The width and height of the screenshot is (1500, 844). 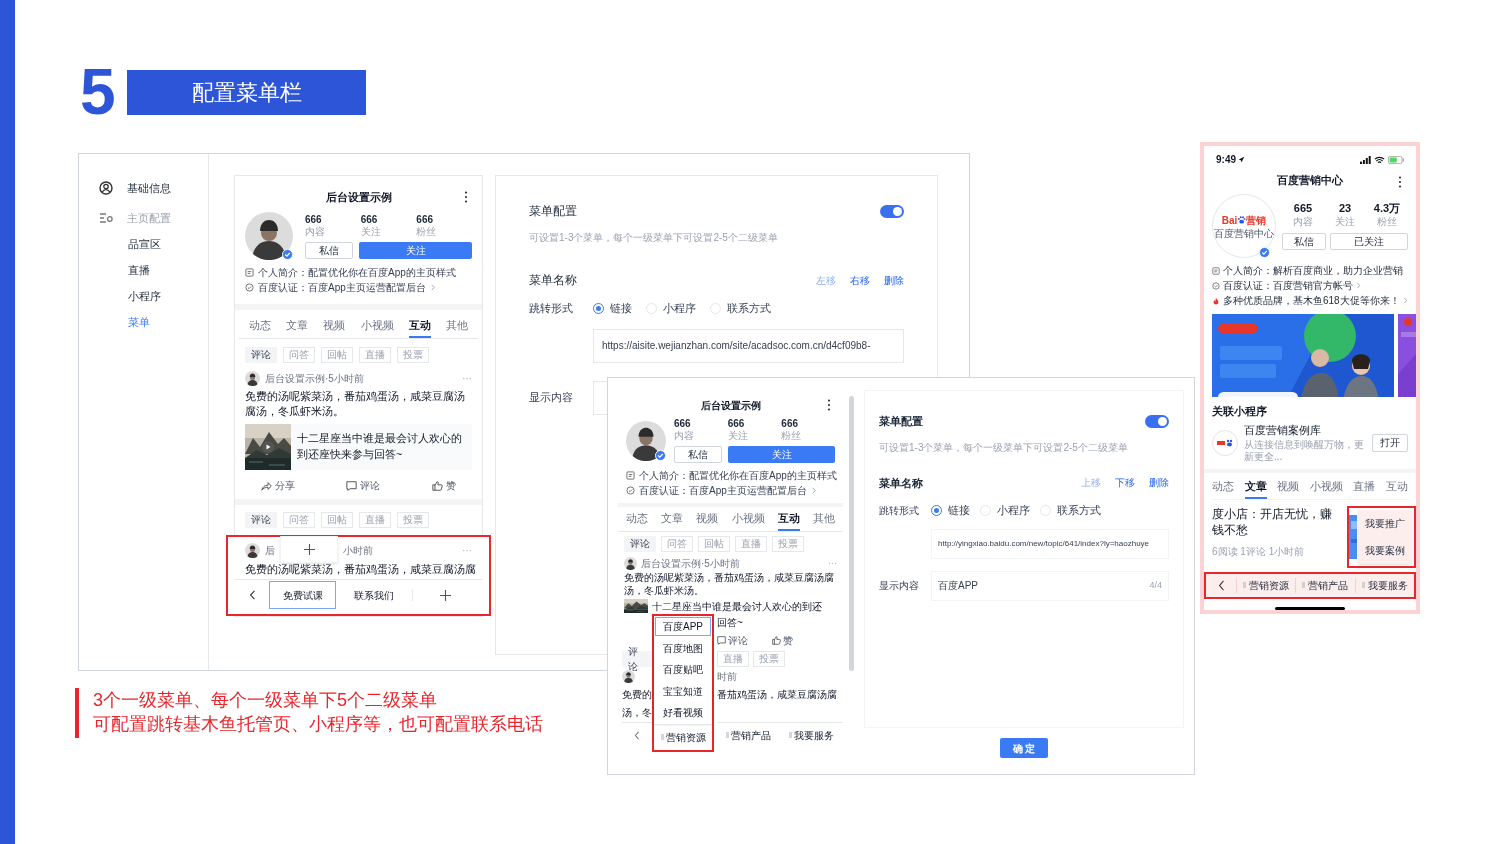 What do you see at coordinates (153, 322) in the screenshot?
I see `sidebar-item: 菜单` at bounding box center [153, 322].